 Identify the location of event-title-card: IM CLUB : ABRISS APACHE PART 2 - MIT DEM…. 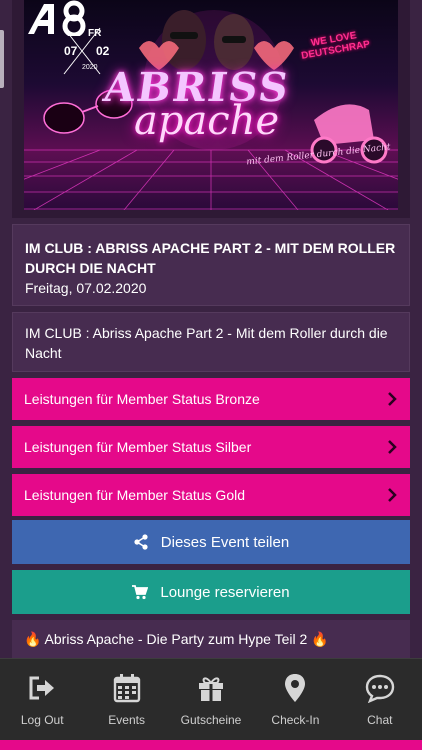
(211, 265).